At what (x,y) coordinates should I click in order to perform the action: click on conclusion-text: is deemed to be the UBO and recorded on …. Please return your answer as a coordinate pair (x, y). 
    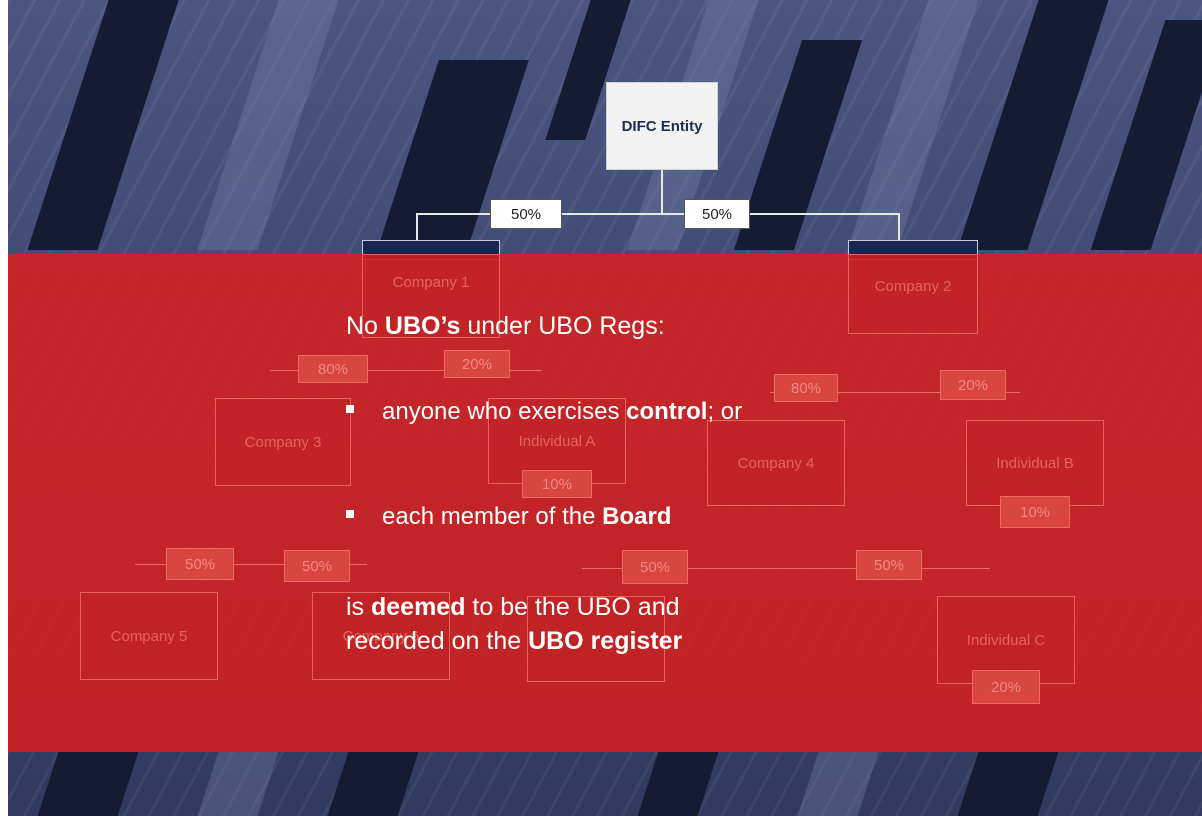
    Looking at the image, I should click on (514, 624).